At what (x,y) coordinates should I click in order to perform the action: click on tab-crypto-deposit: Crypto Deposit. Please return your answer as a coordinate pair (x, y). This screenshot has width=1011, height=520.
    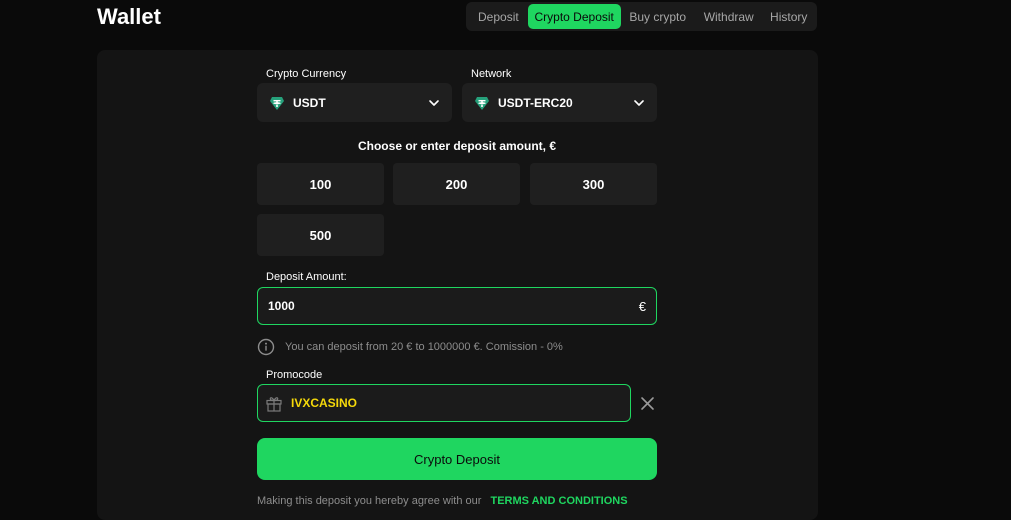
    Looking at the image, I should click on (574, 16).